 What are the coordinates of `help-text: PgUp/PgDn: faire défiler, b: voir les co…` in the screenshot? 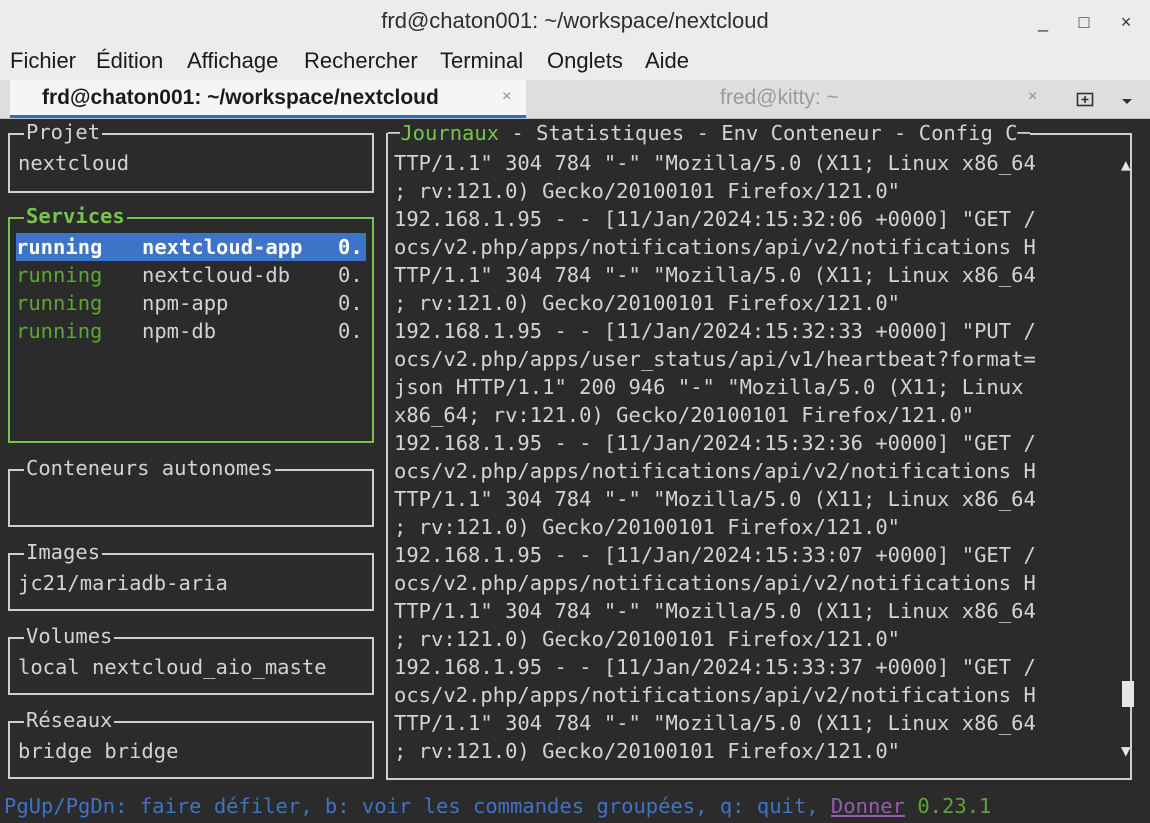 It's located at (417, 806).